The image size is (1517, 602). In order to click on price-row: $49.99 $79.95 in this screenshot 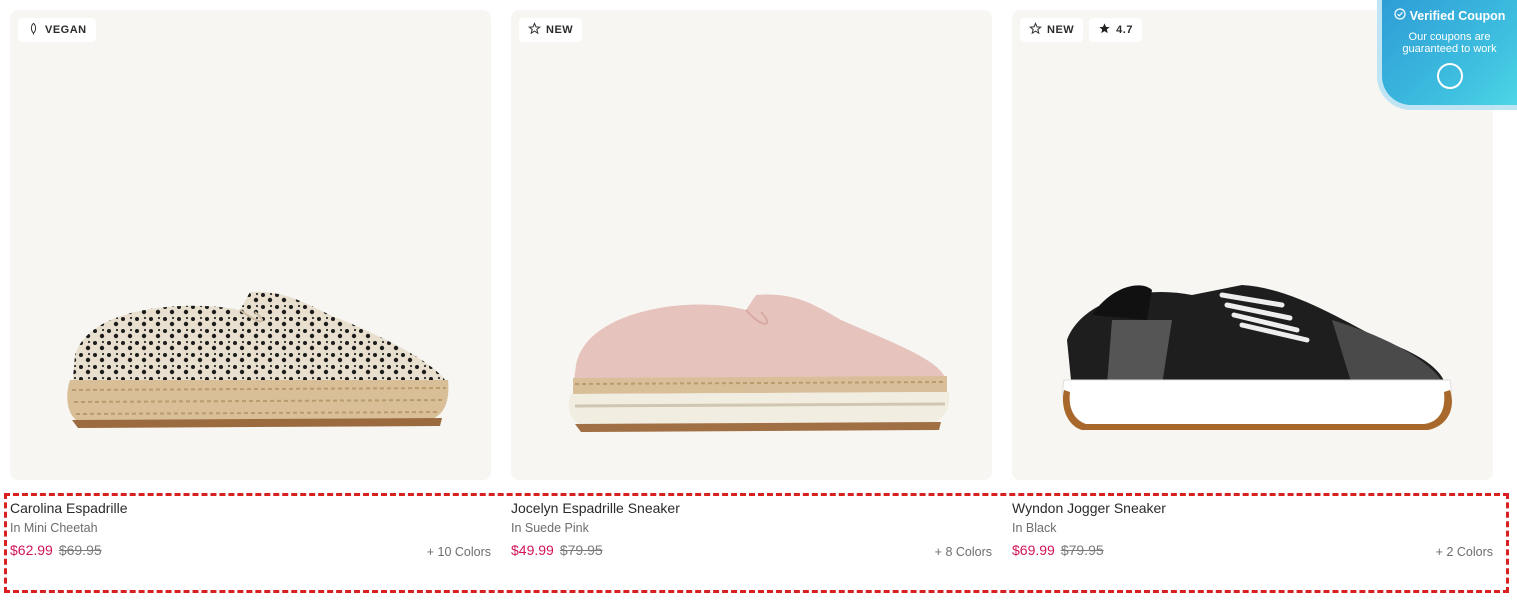, I will do `click(557, 550)`.